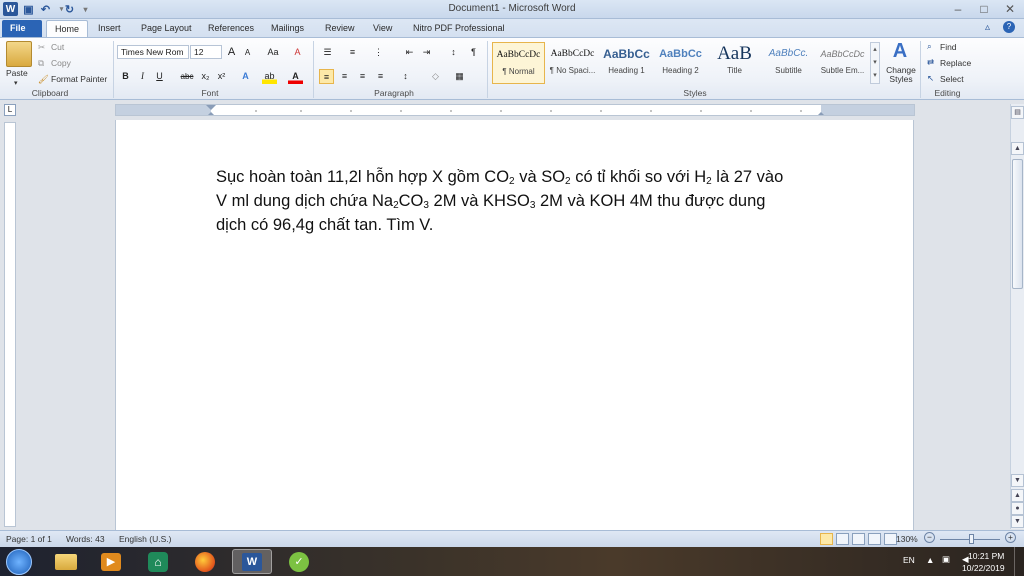  I want to click on change-styles-icon: A, so click(900, 51).